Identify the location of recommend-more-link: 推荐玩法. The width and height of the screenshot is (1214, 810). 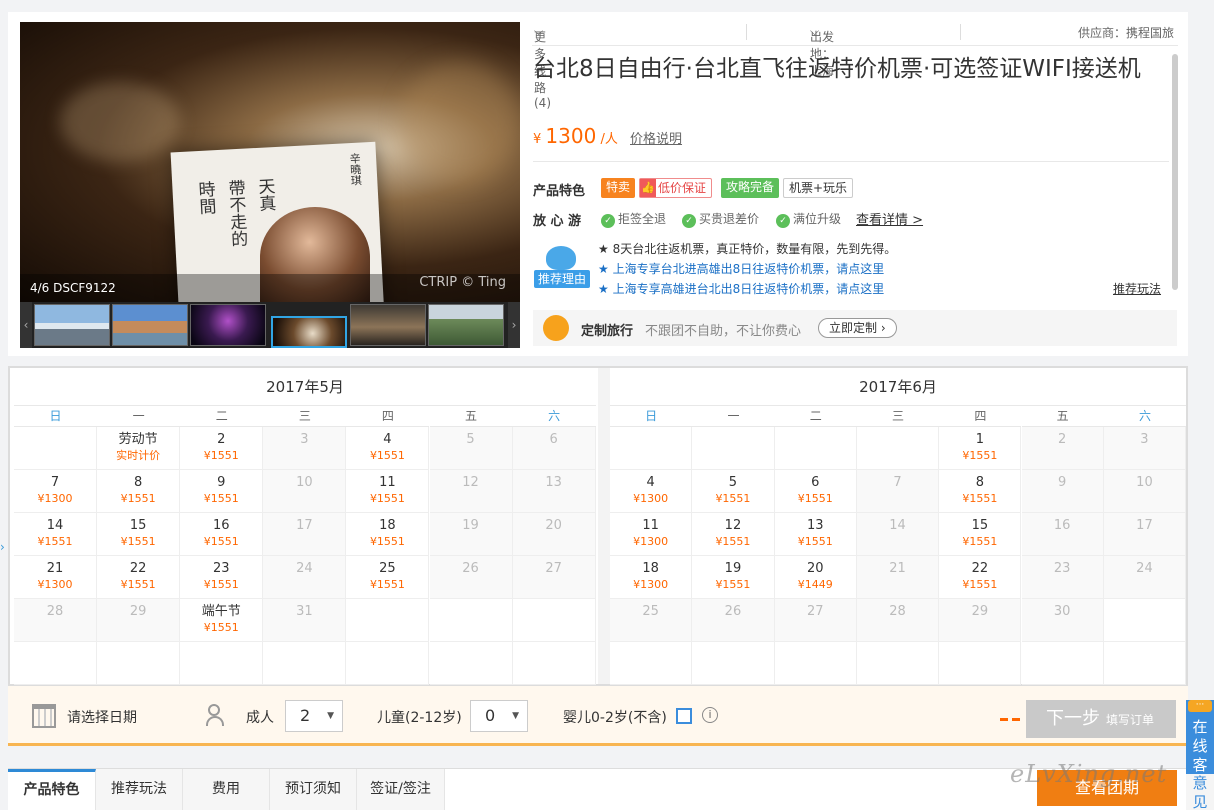
(1137, 288).